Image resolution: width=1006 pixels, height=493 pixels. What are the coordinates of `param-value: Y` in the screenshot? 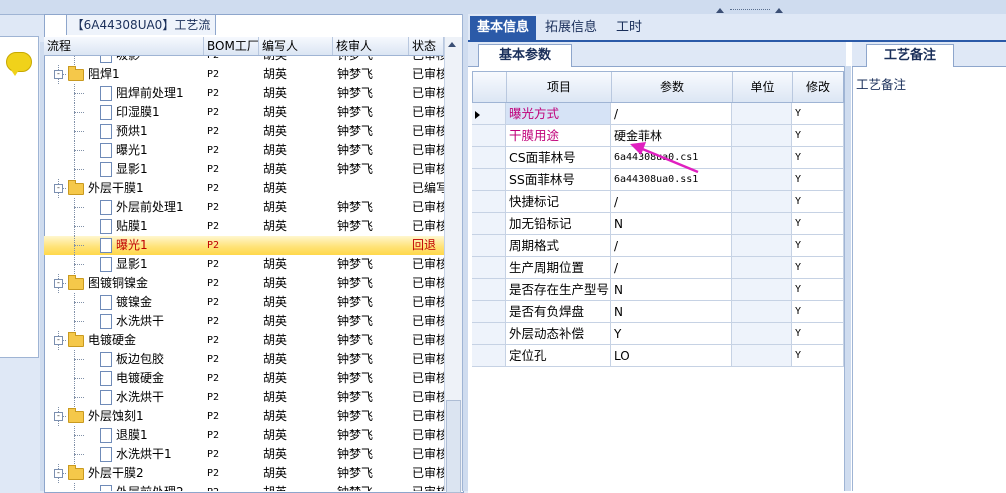 It's located at (671, 334).